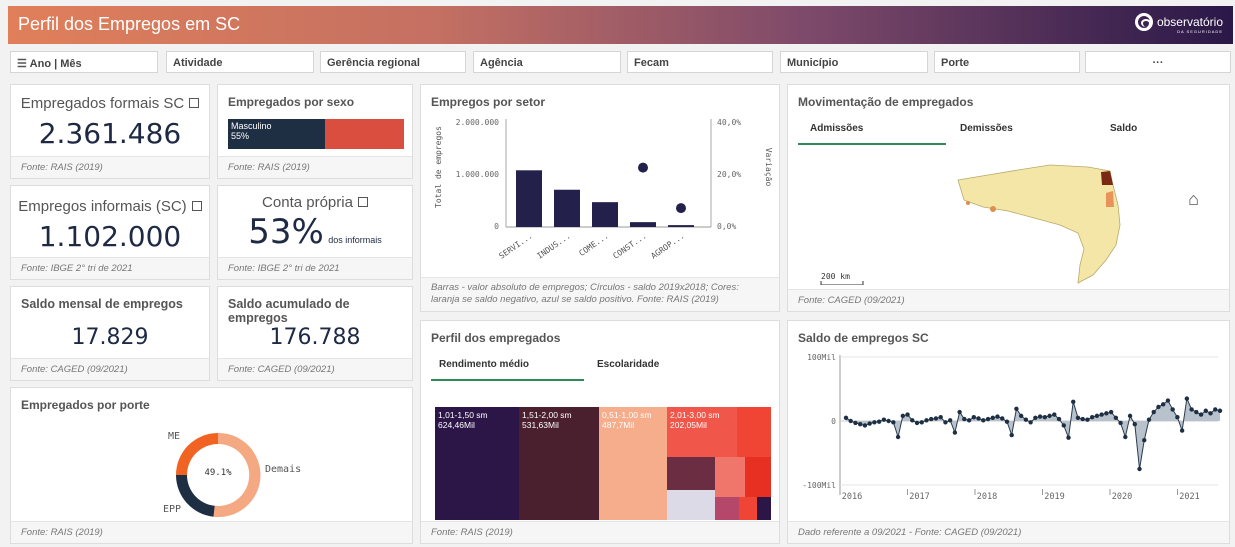 The width and height of the screenshot is (1235, 547). I want to click on filter-agencia: Agência, so click(547, 62).